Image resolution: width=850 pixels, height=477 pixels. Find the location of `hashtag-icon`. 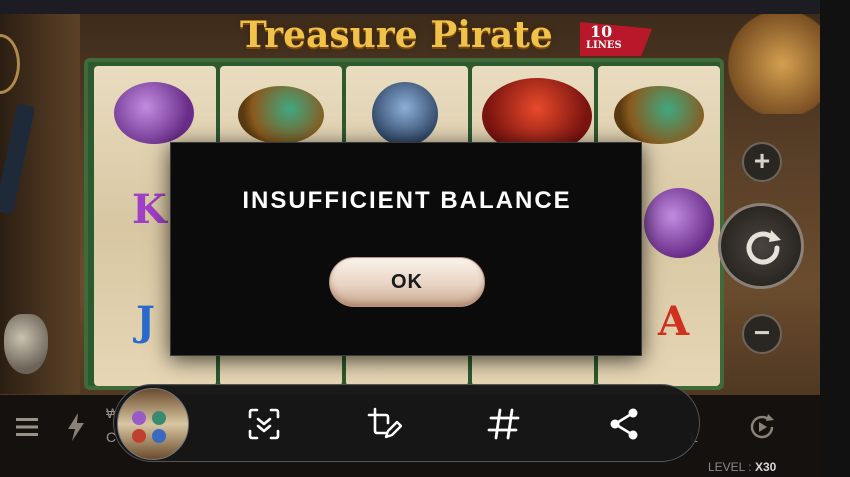

hashtag-icon is located at coordinates (504, 424).